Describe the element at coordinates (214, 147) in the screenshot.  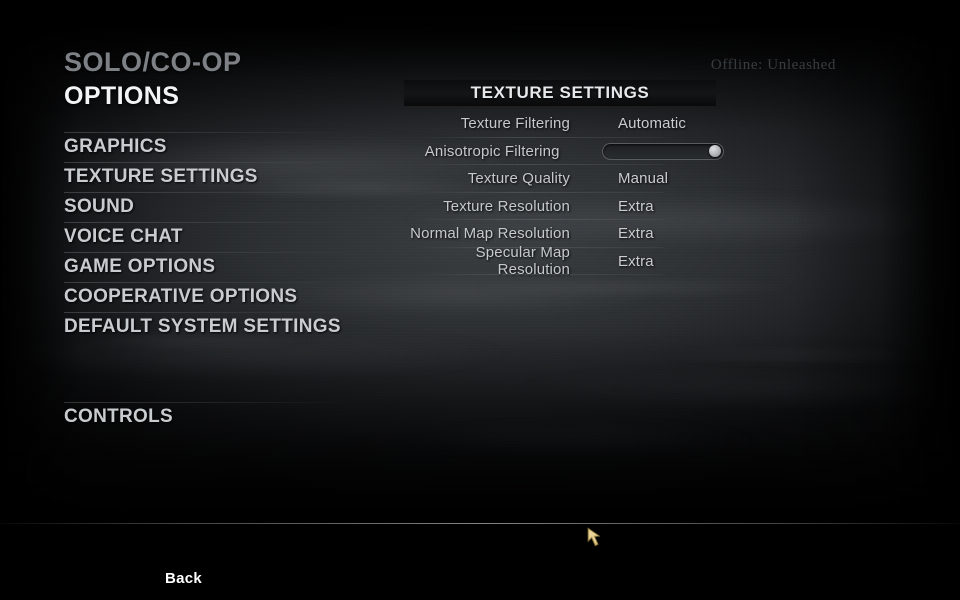
I see `sidebar-item-graphics: GRAPHICS` at that location.